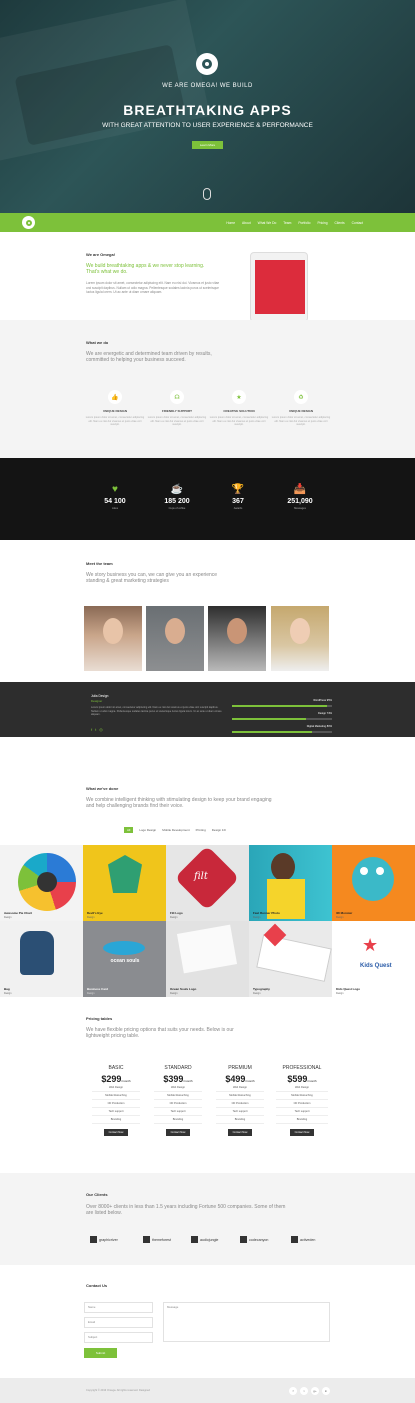  Describe the element at coordinates (178, 1120) in the screenshot. I see `plan-feature: Branding` at that location.